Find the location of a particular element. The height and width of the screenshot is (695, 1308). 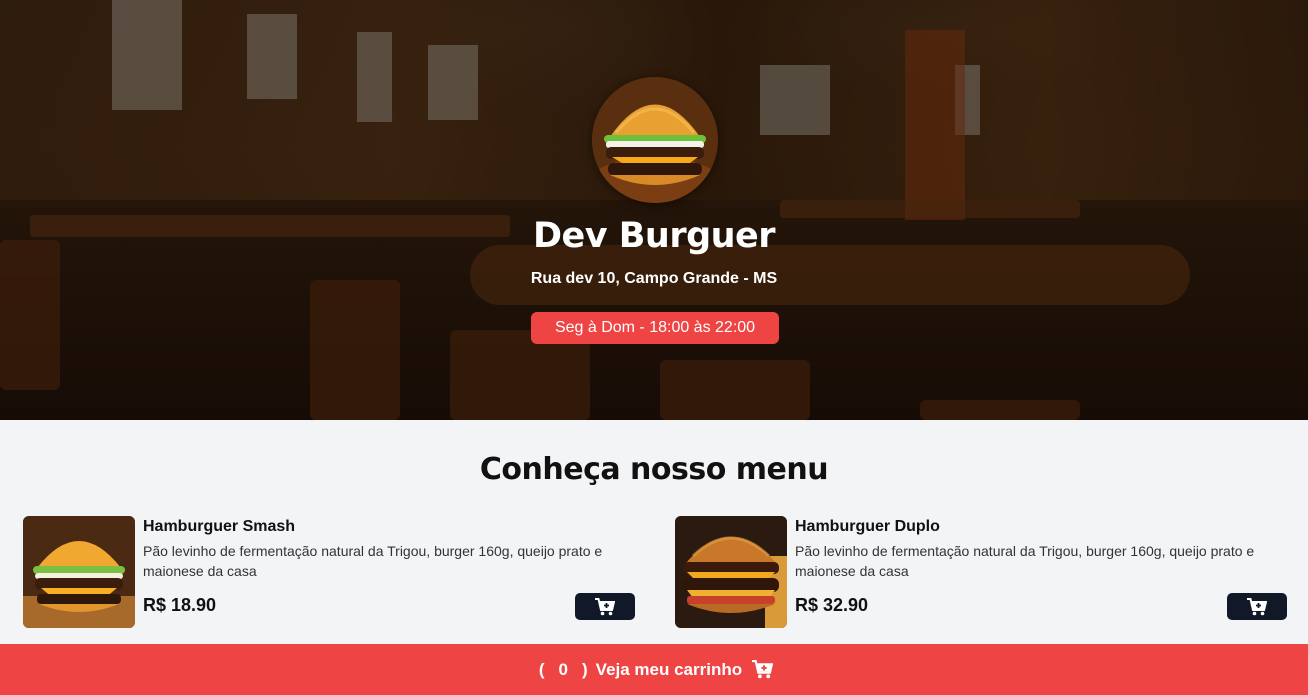

view-cart-label: Veja meu carrinho is located at coordinates (669, 669).